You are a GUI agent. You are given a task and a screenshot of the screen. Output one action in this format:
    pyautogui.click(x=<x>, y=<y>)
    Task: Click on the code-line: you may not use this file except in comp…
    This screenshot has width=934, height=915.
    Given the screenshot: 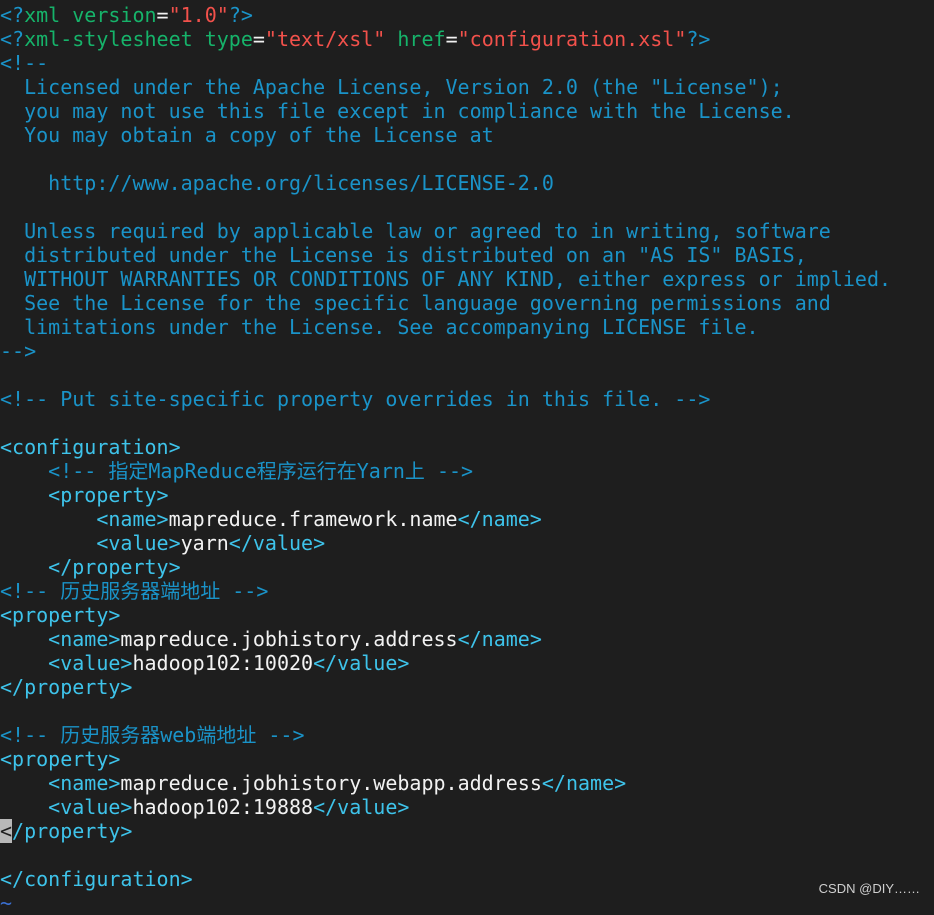 What is the action you would take?
    pyautogui.click(x=445, y=111)
    